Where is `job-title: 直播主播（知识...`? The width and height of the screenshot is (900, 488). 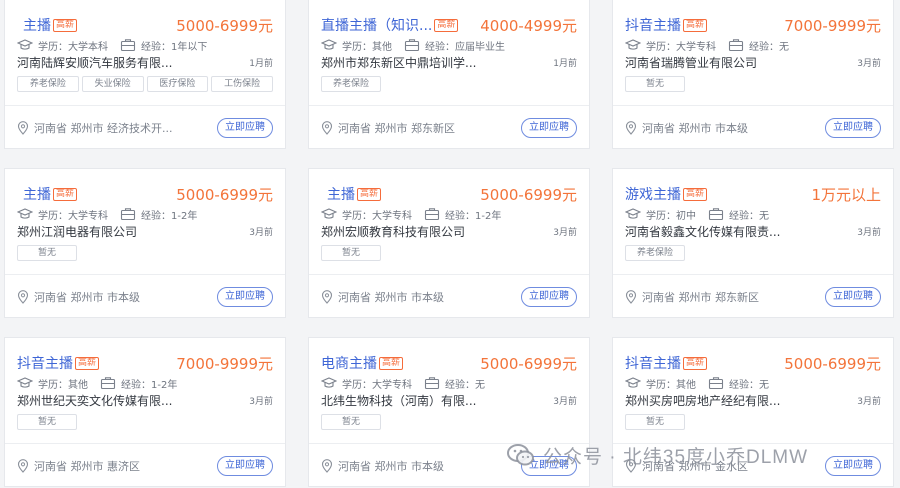 job-title: 直播主播（知识... is located at coordinates (376, 25).